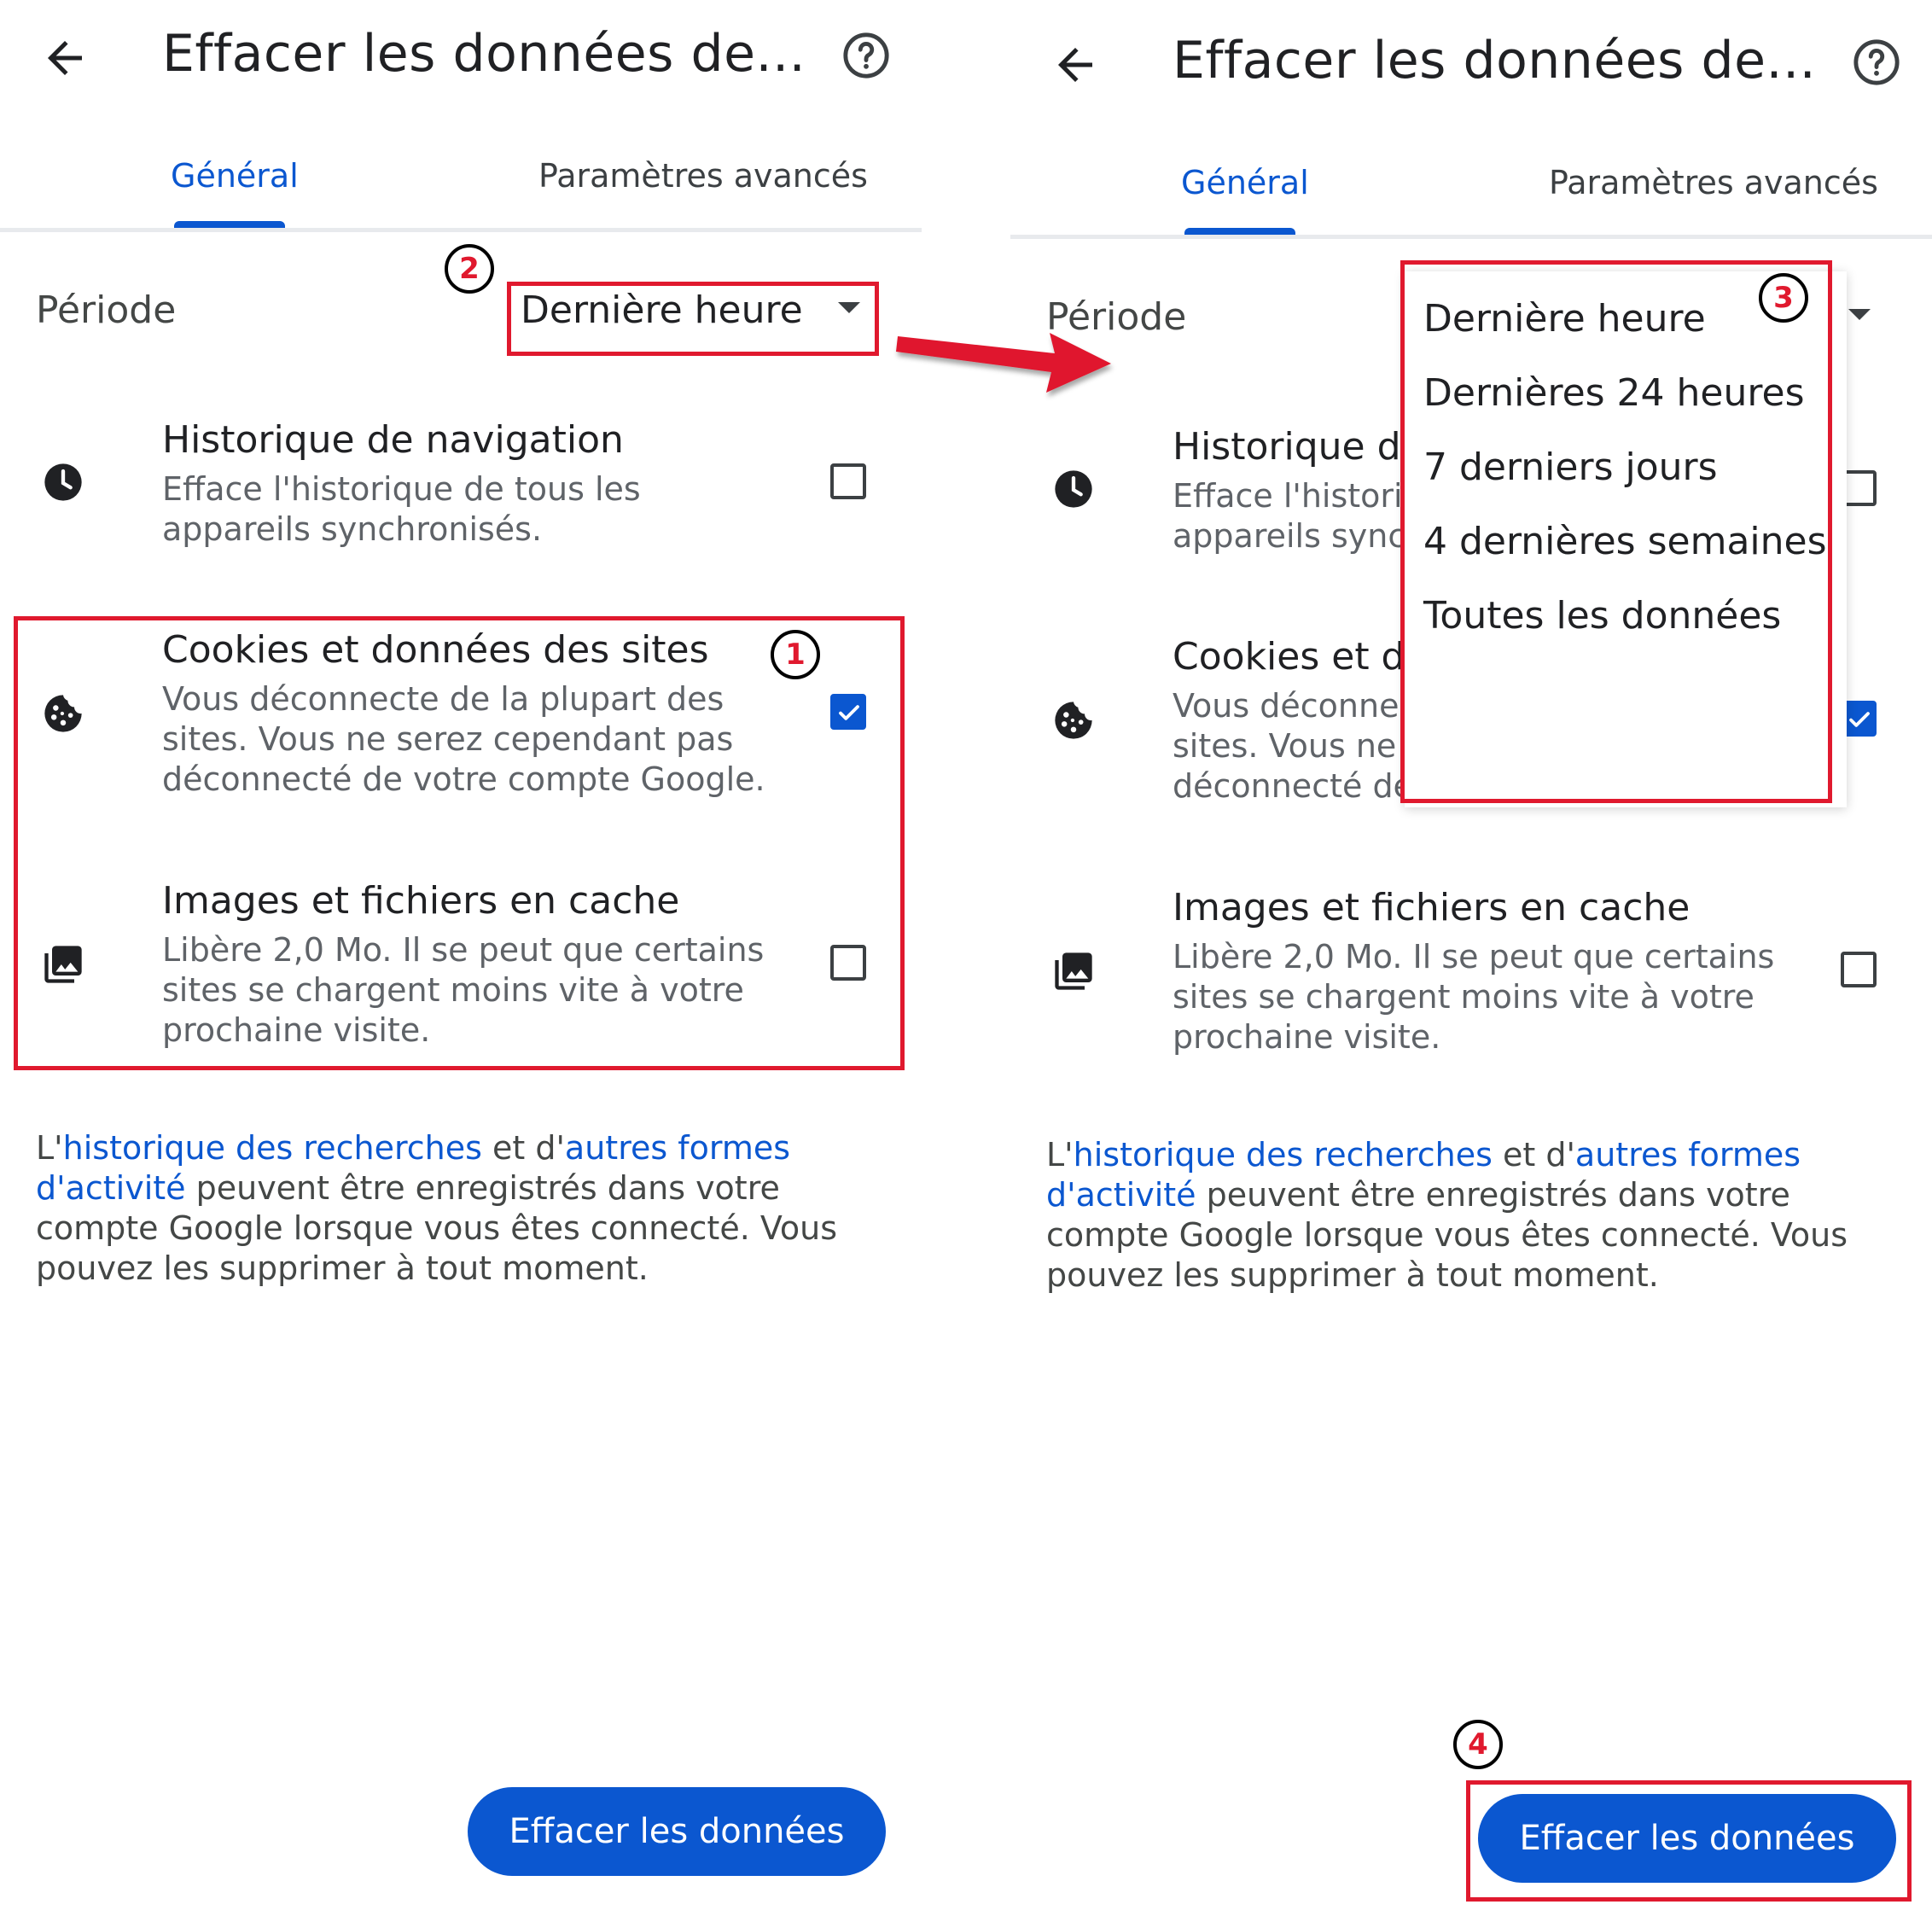 The image size is (1932, 1922). What do you see at coordinates (848, 481) in the screenshot?
I see `checkbox-history` at bounding box center [848, 481].